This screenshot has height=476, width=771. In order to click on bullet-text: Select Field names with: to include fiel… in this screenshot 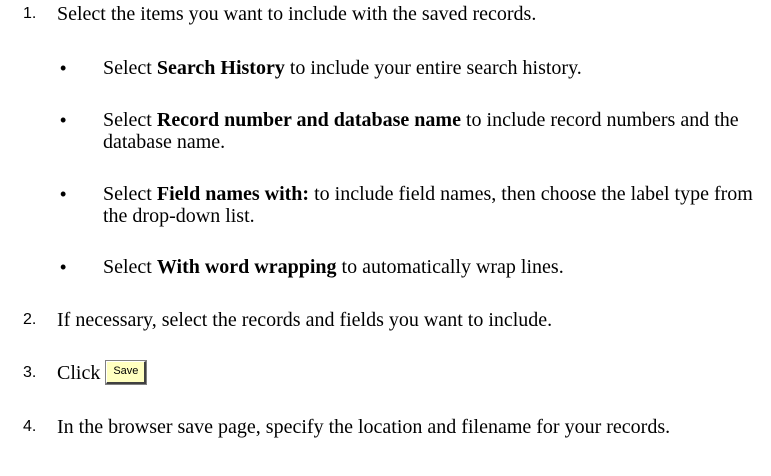, I will do `click(433, 205)`.